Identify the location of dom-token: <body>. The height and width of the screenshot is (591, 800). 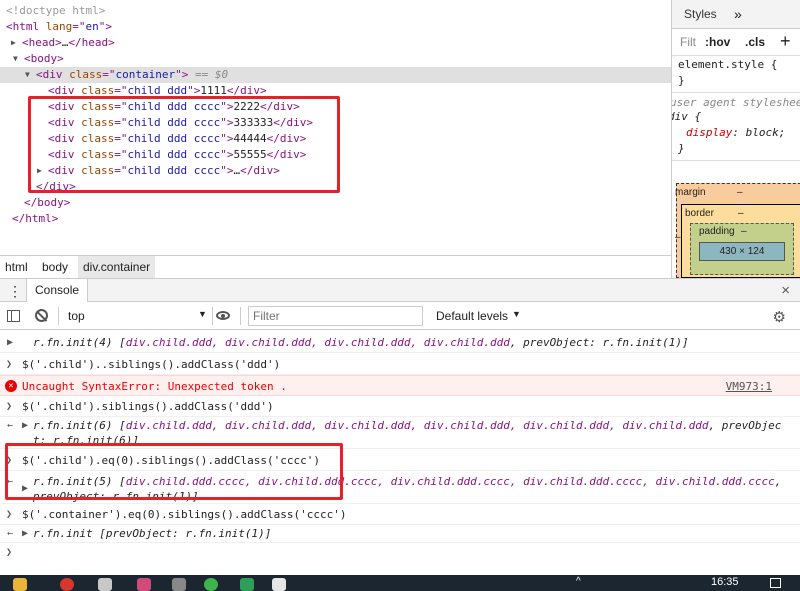
(44, 58).